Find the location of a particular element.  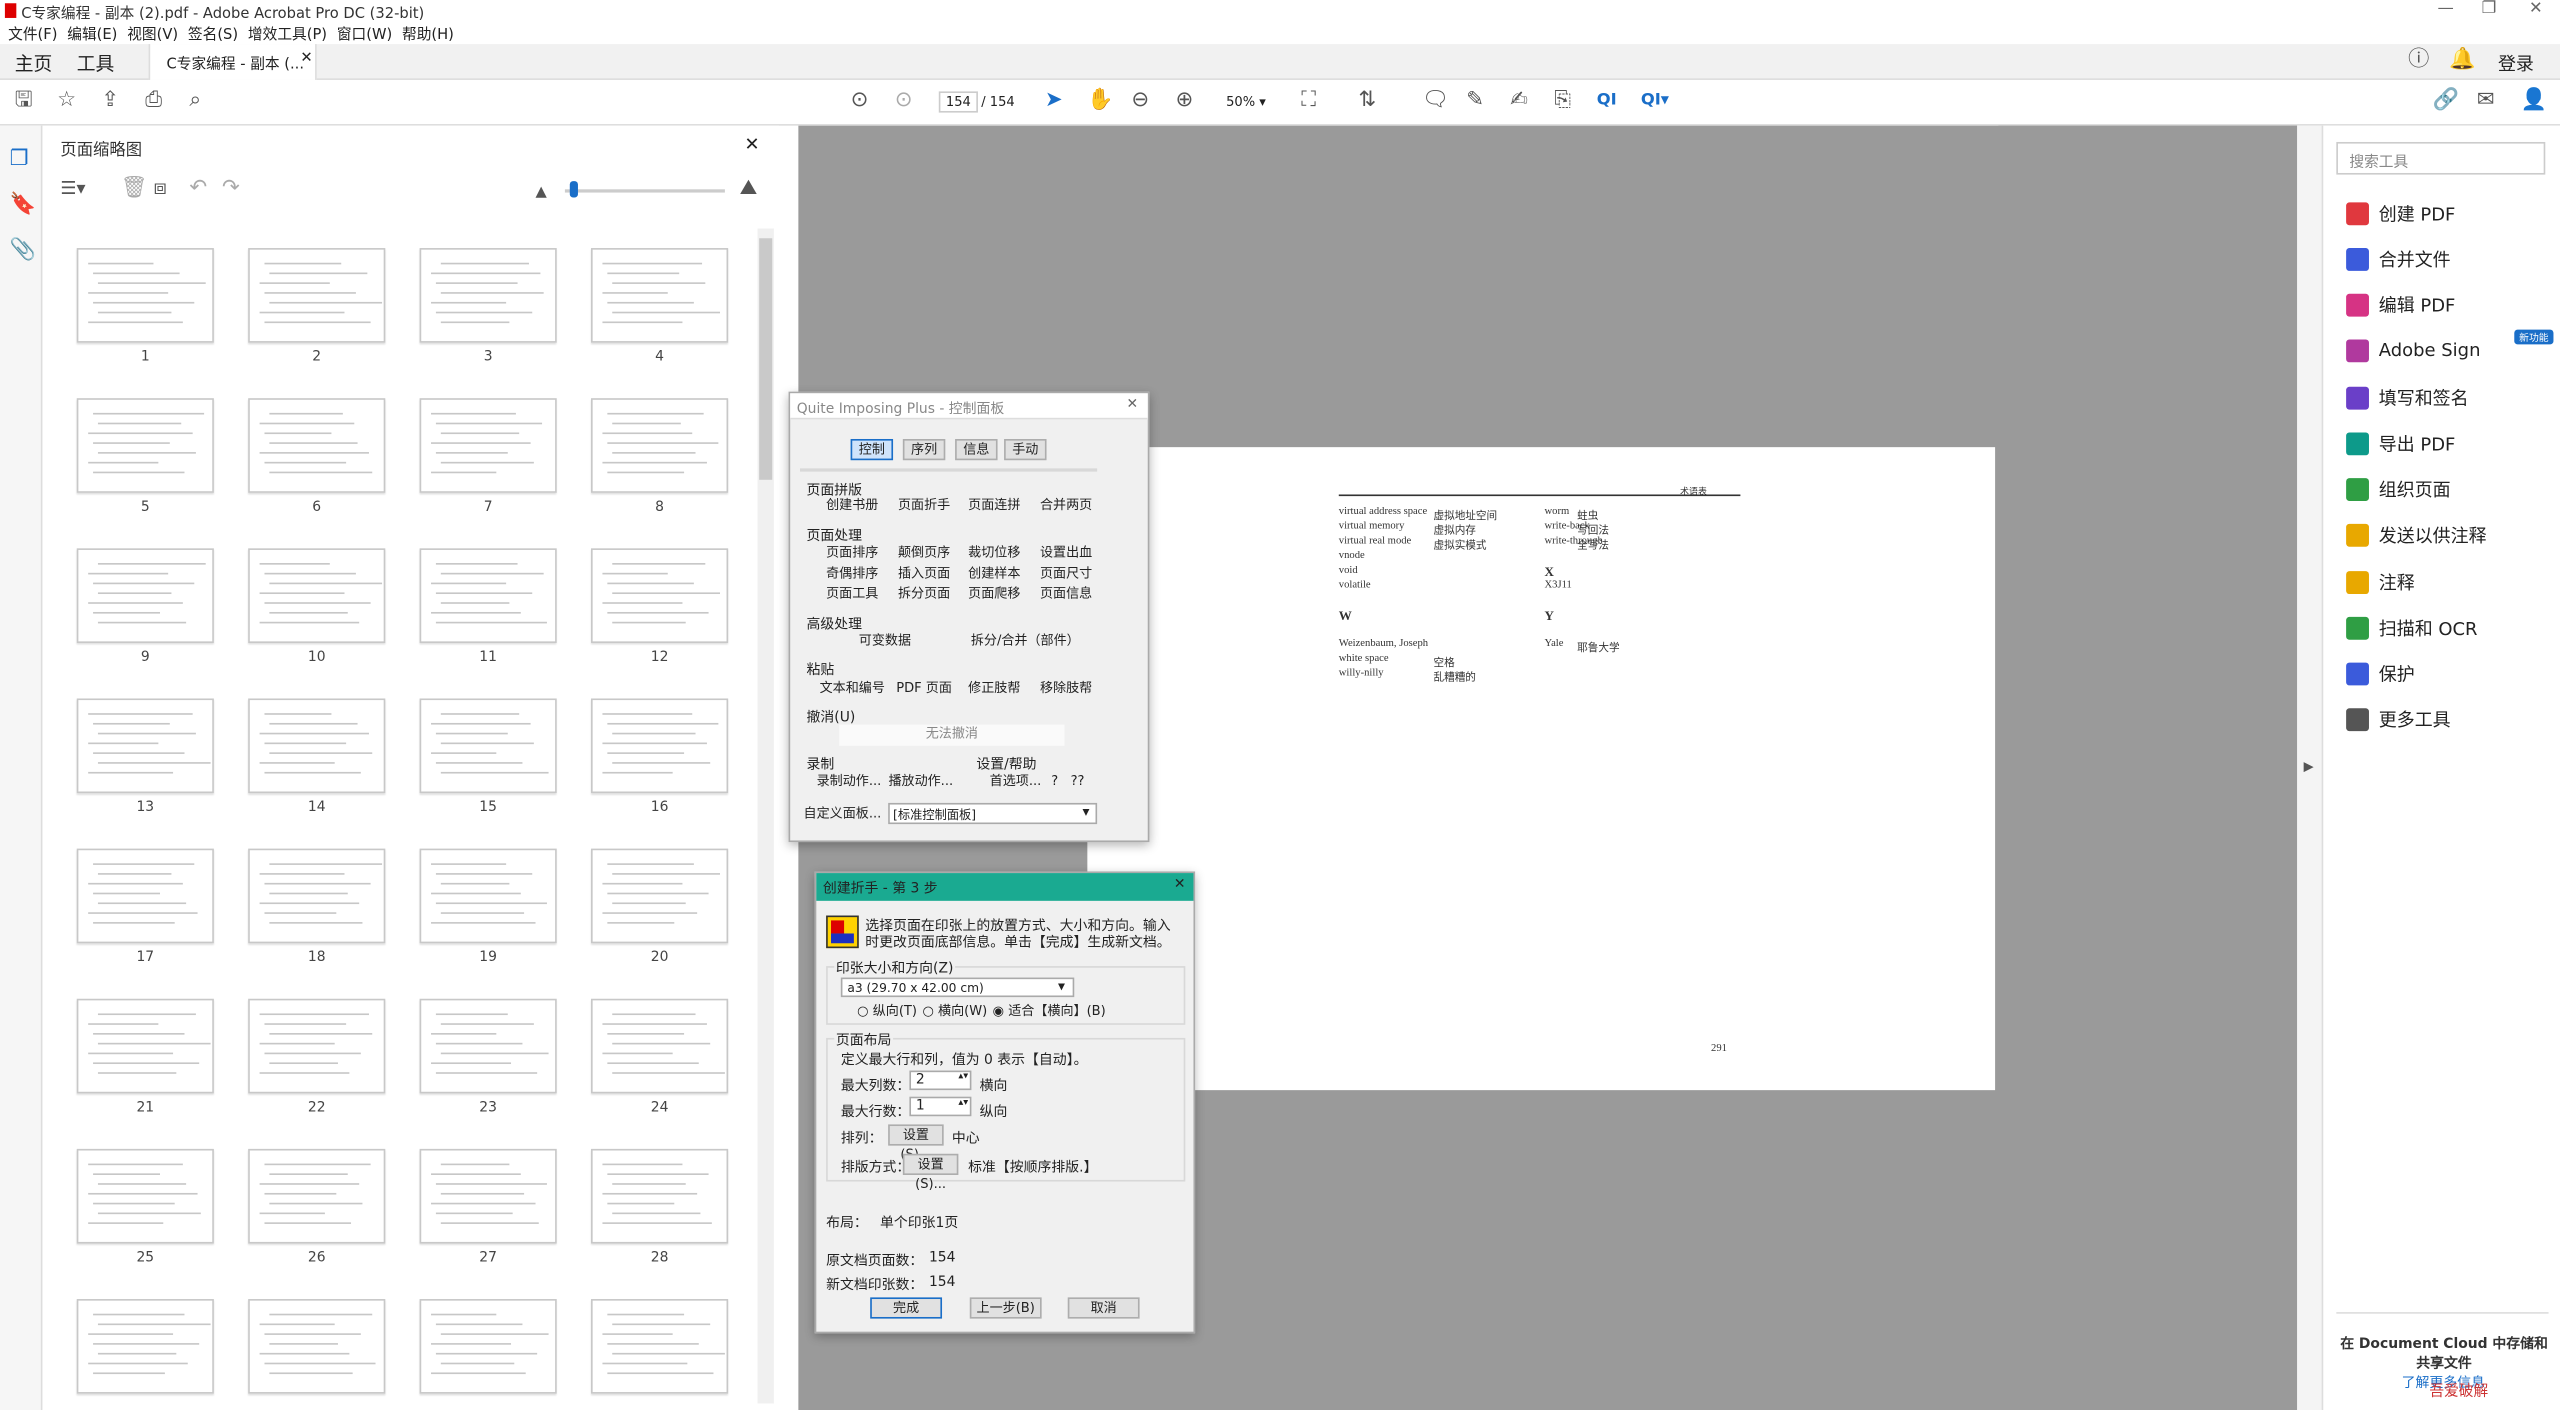

options-menu-icon: ☰▾ is located at coordinates (72, 189).